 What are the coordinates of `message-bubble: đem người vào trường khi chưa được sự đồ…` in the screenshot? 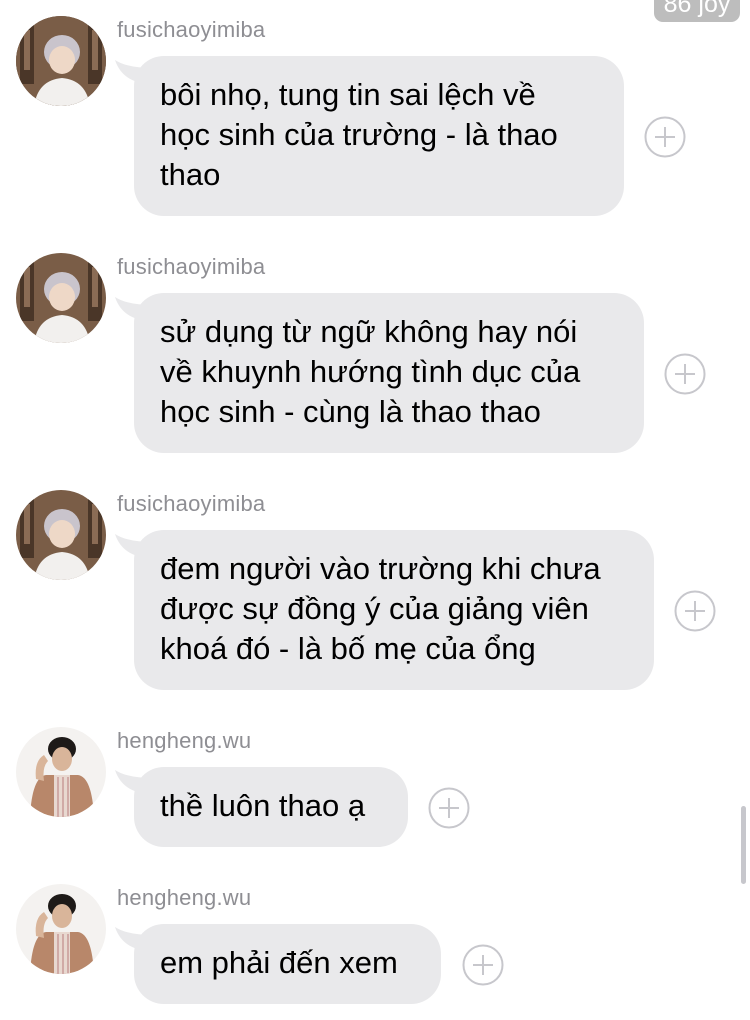 It's located at (394, 610).